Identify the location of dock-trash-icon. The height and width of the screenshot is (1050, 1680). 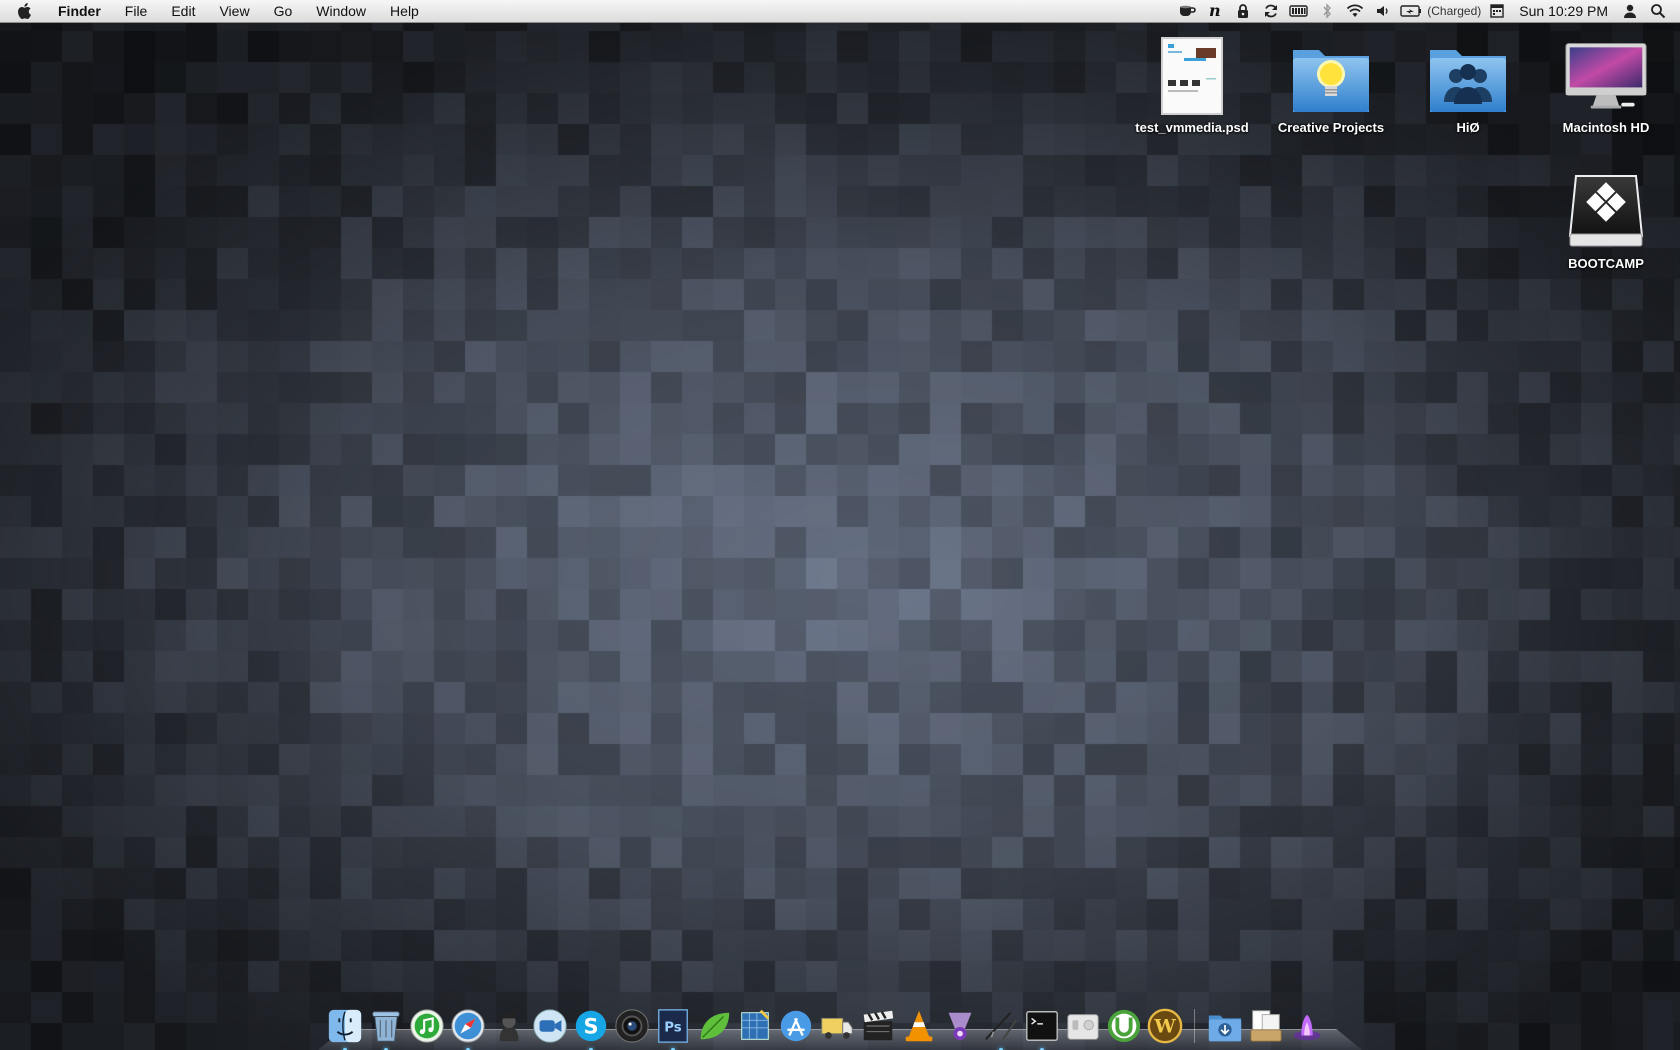
(386, 1028).